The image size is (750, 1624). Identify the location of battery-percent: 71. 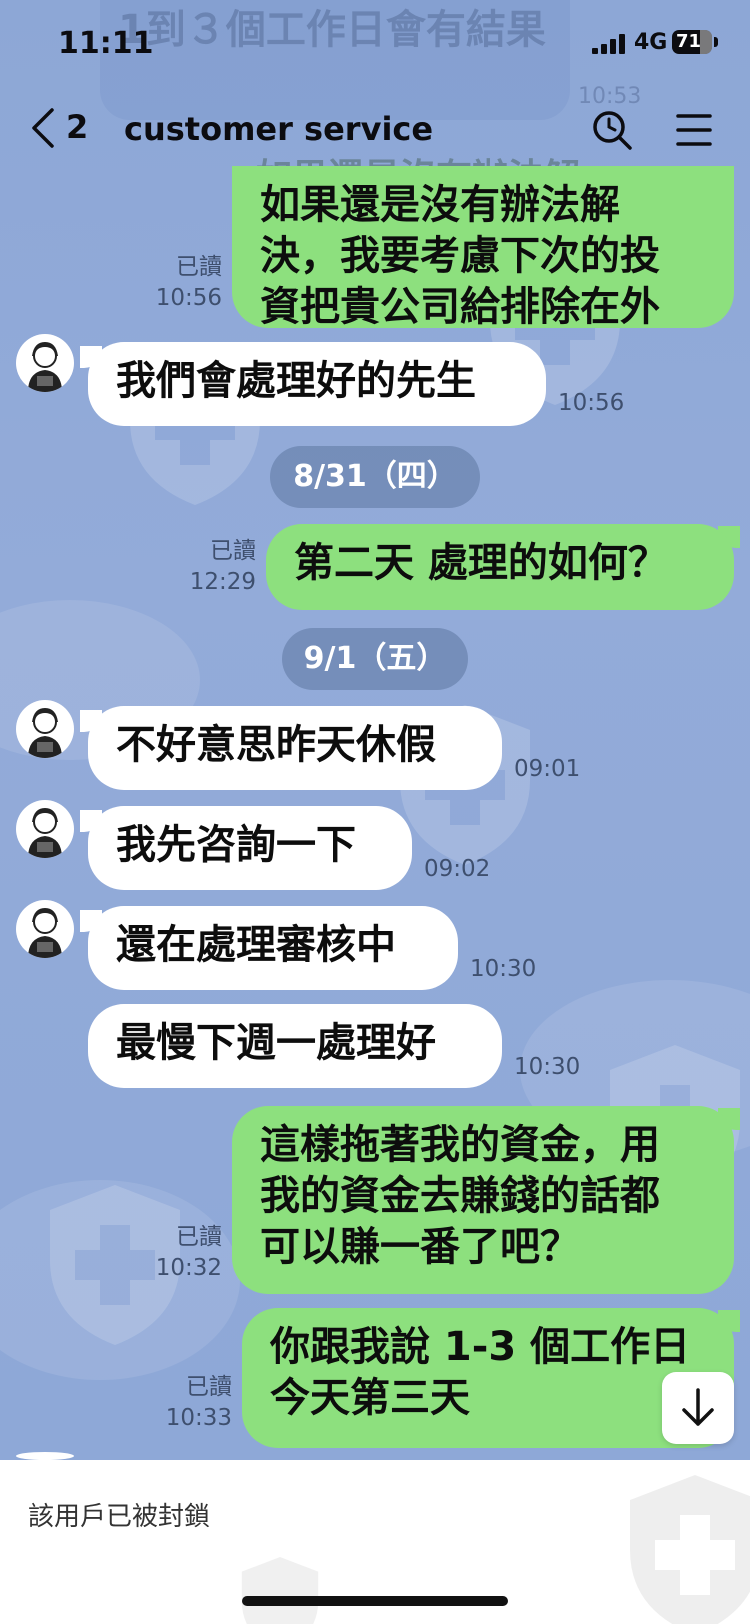
(689, 41).